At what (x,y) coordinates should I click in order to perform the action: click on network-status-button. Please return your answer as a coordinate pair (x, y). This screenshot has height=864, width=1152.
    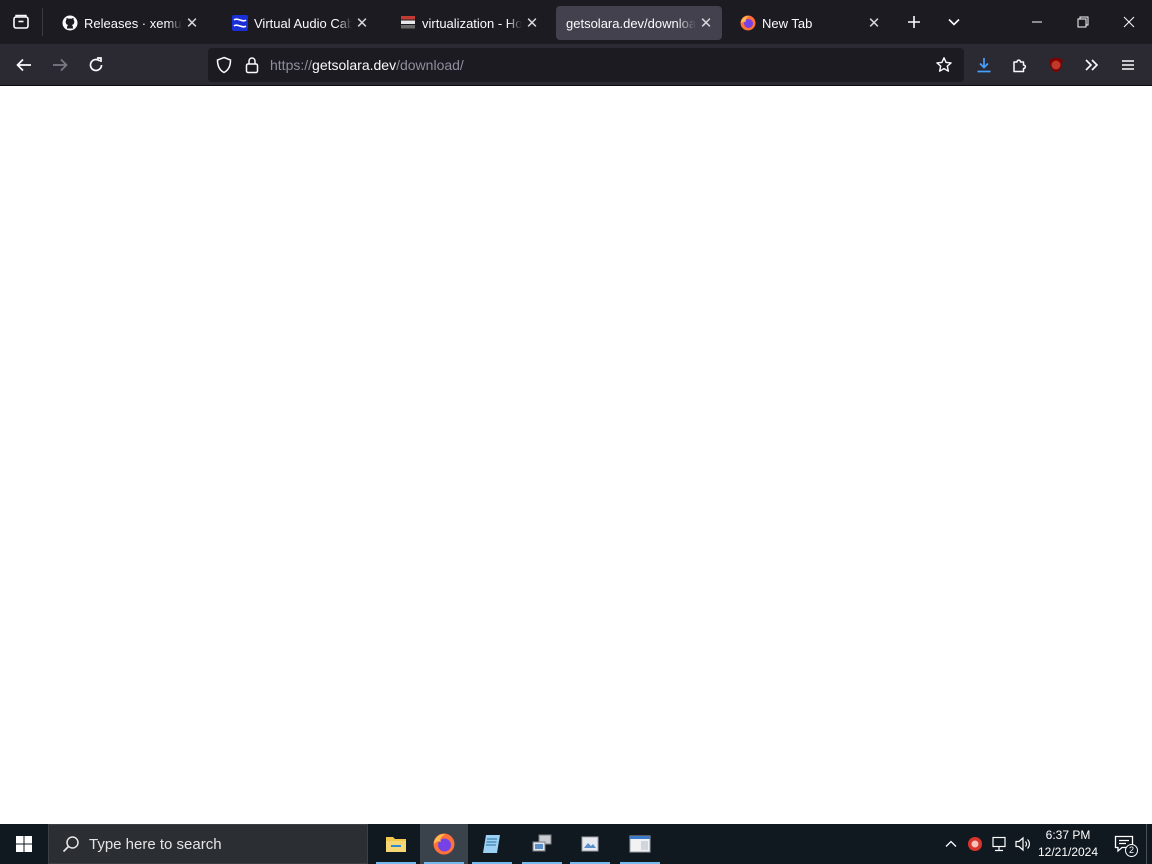
    Looking at the image, I should click on (999, 844).